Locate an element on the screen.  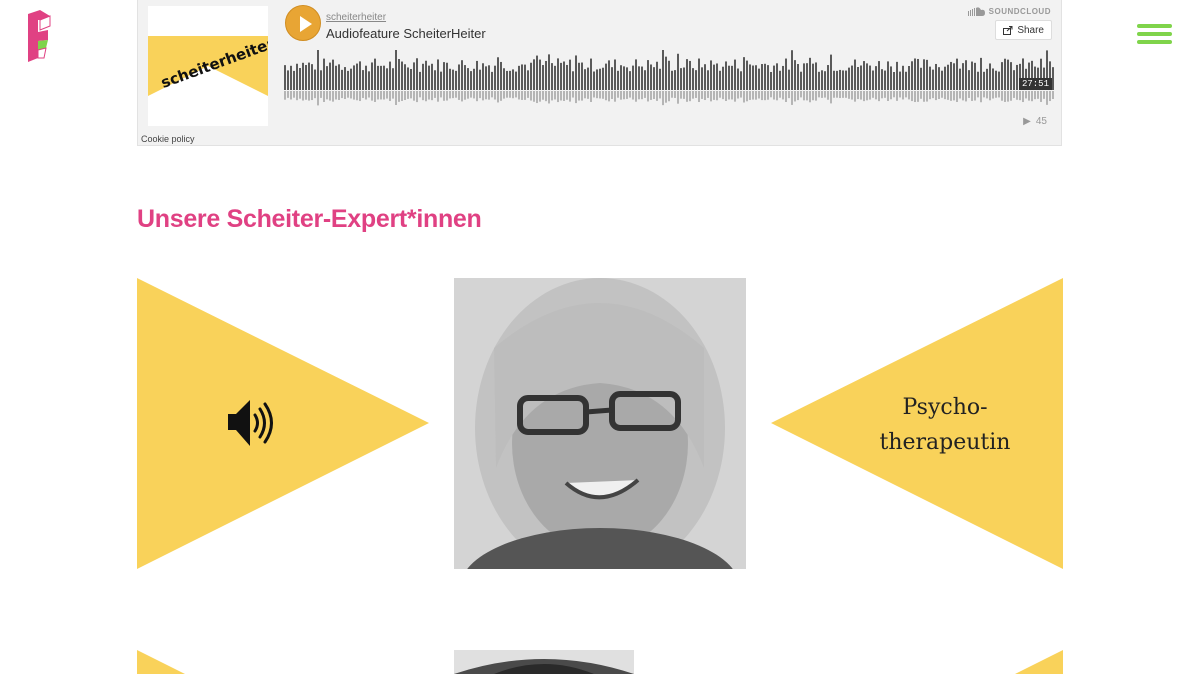
track-title: Audiofeature ScheiterHeiter is located at coordinates (406, 33).